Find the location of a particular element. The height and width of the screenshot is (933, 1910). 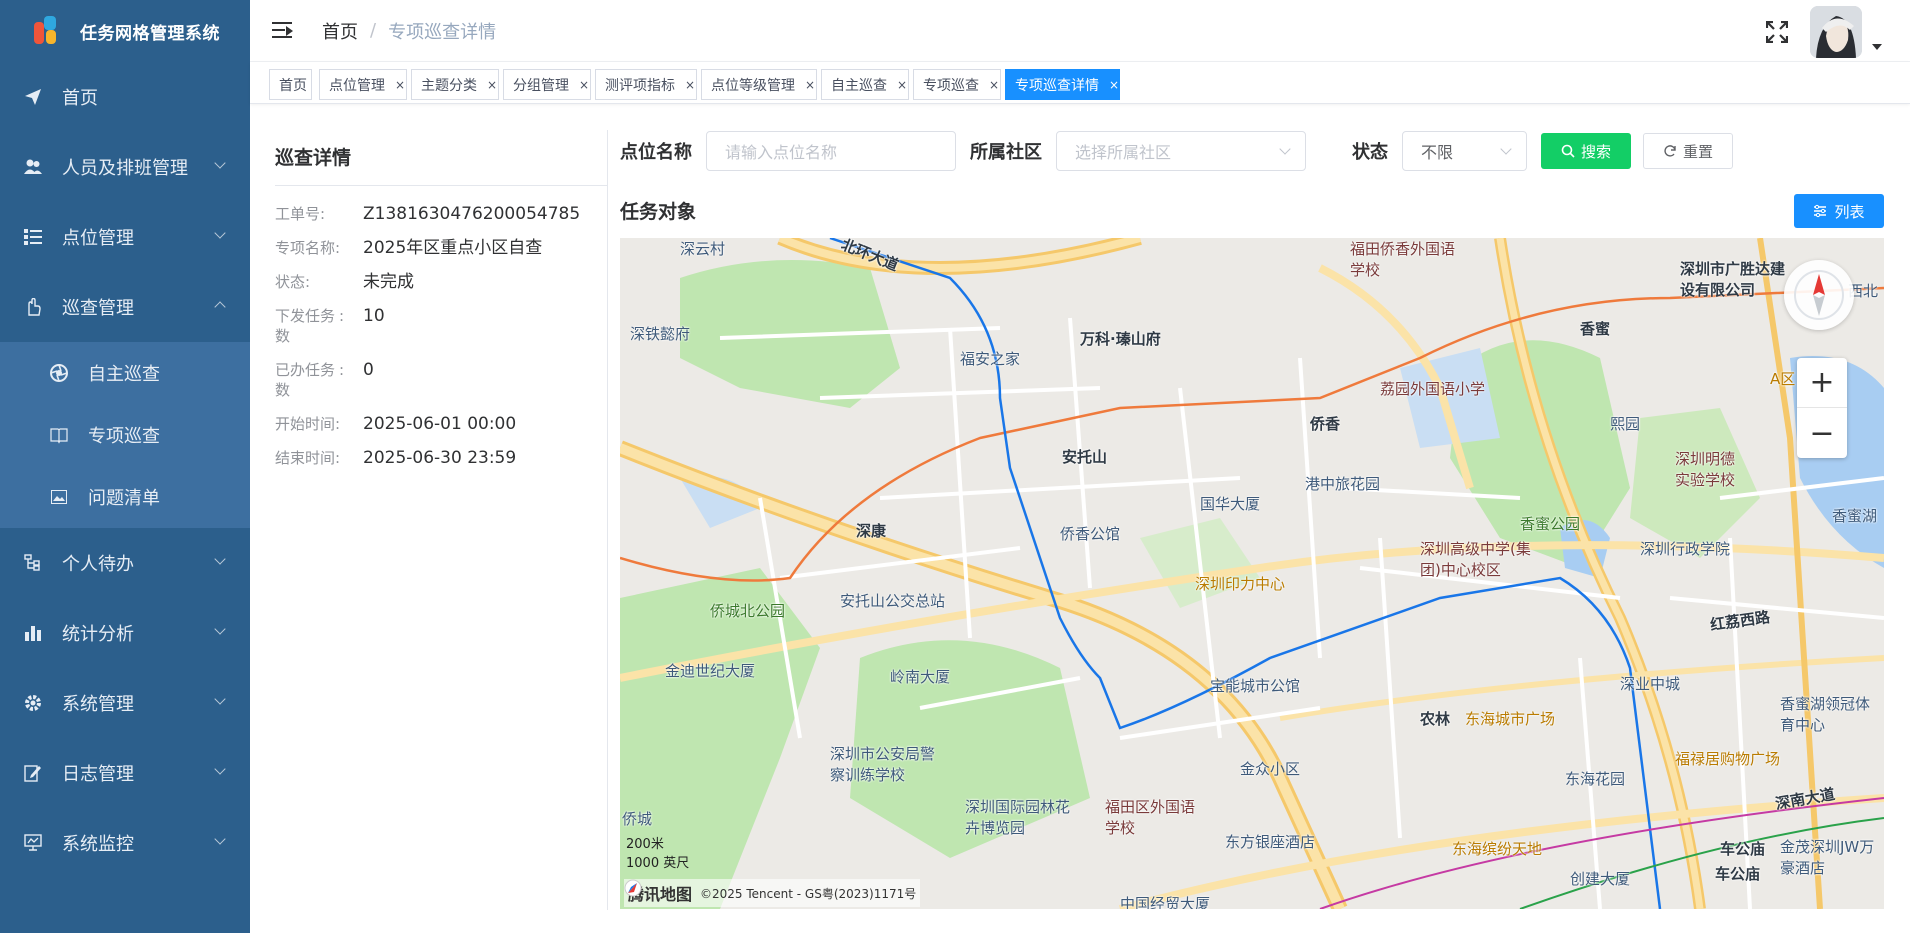

zoom-out-button: − is located at coordinates (1822, 433).